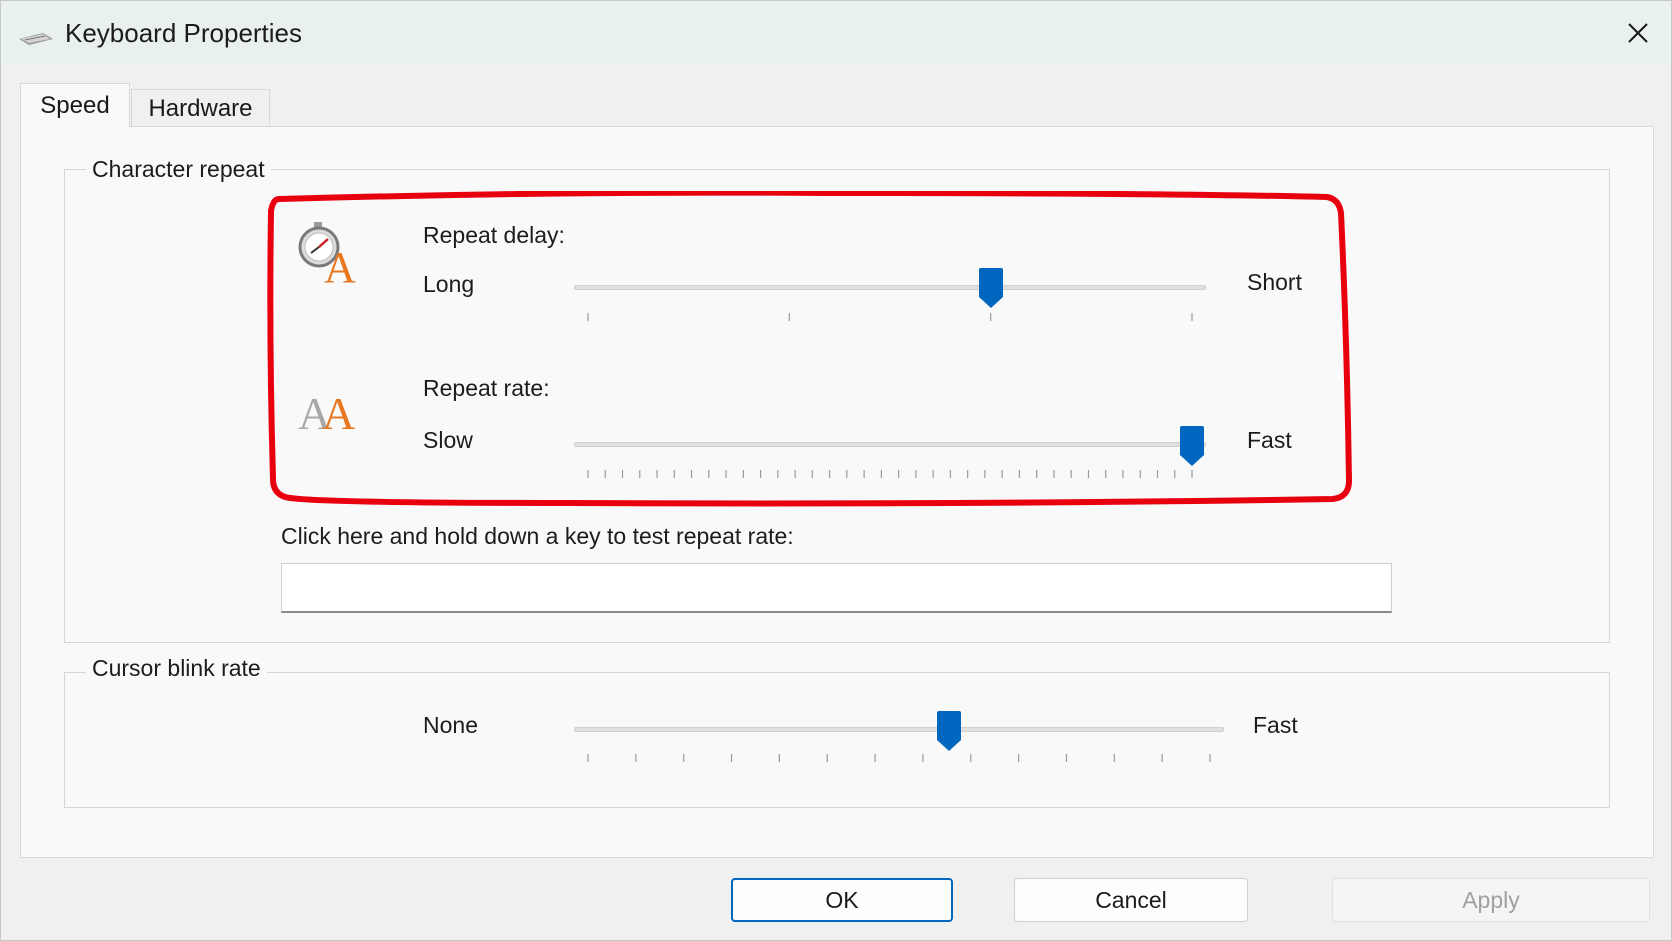  I want to click on cursor-blink-max-label: Fast, so click(1275, 725).